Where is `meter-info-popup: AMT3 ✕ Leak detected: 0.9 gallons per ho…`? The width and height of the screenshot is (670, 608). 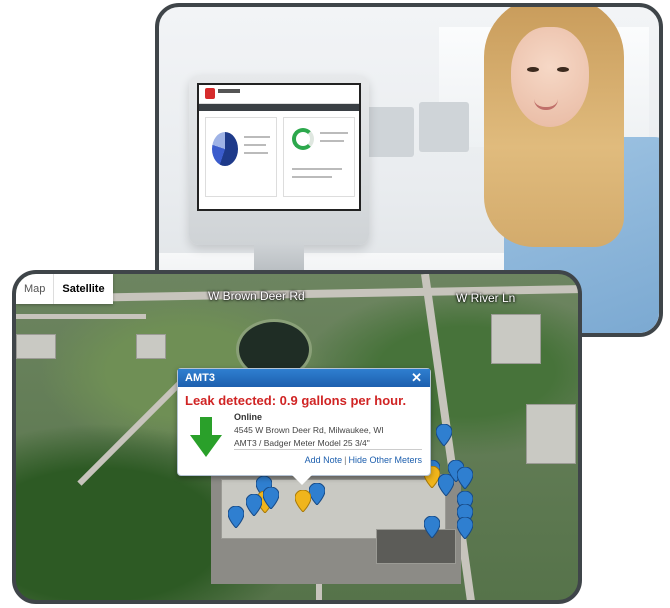
meter-info-popup: AMT3 ✕ Leak detected: 0.9 gallons per ho… is located at coordinates (304, 426).